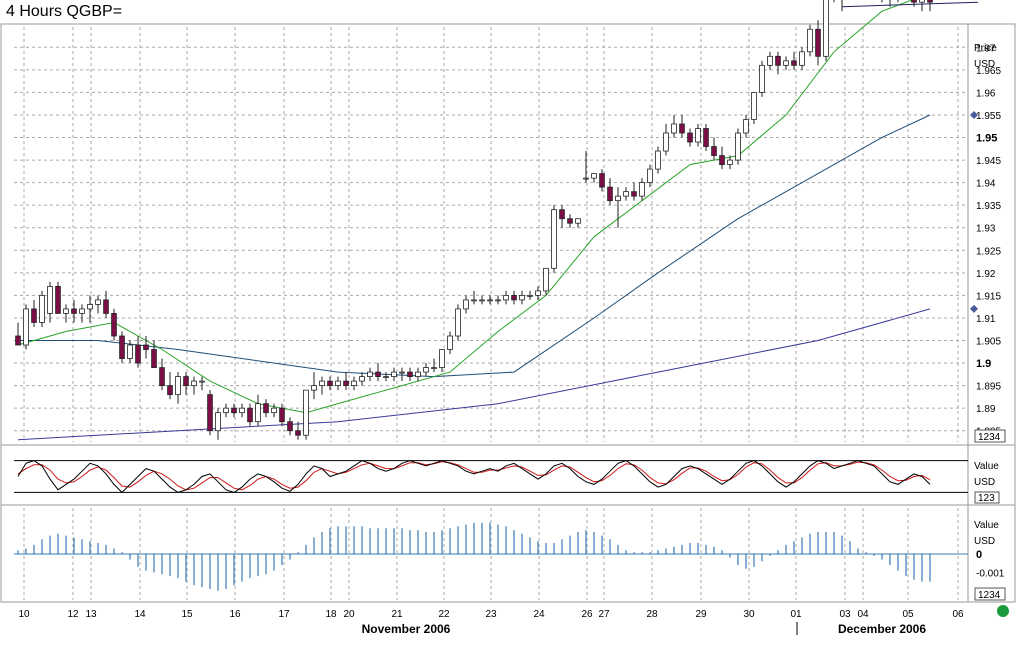  Describe the element at coordinates (908, 614) in the screenshot. I see `x-tick-label: 05` at that location.